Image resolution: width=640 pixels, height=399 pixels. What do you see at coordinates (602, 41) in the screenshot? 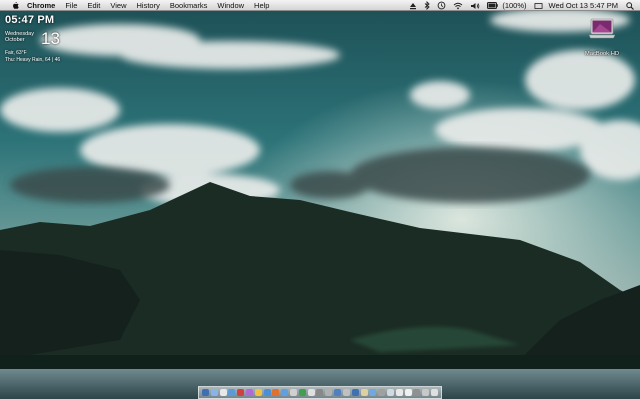
I see `macbook-hd-desktop-icon: MacBook HD` at bounding box center [602, 41].